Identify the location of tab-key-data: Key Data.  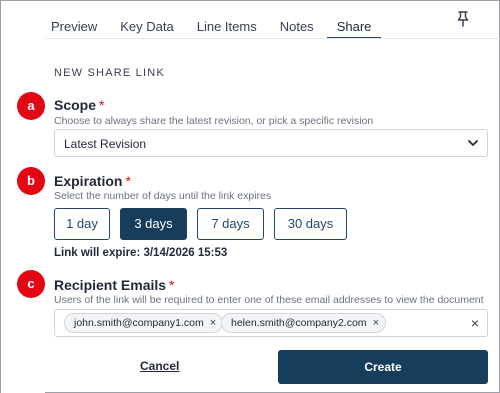
(146, 24).